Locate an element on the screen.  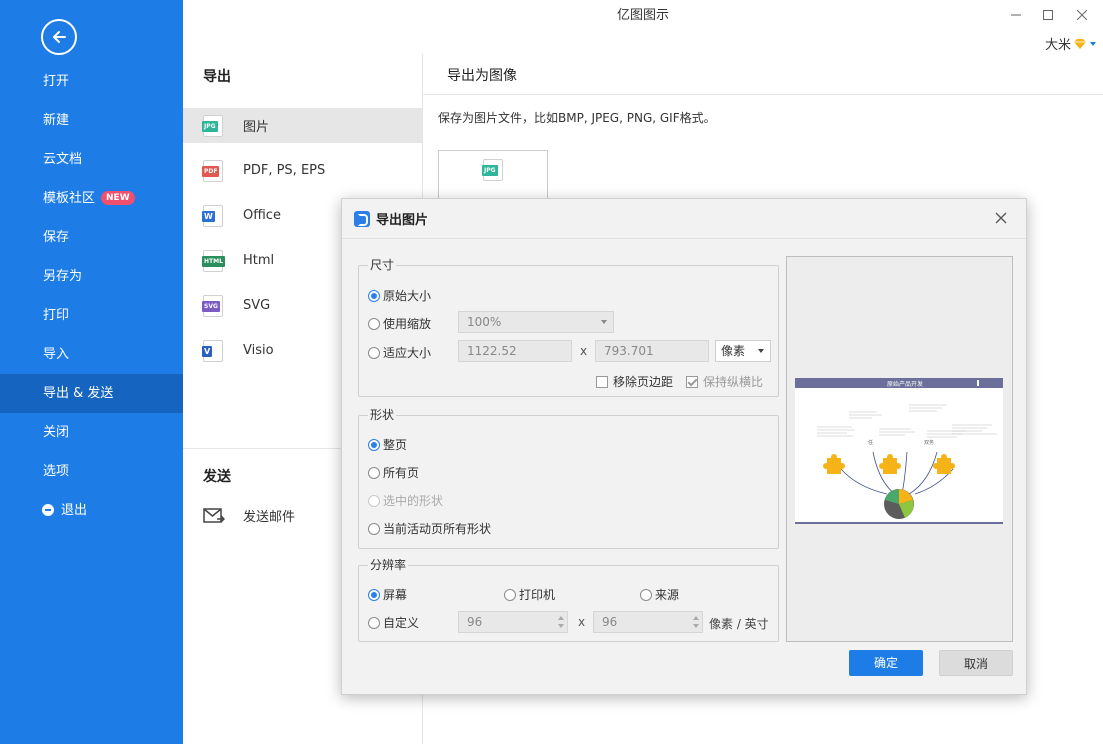
checkbox-label: 移除页边距 is located at coordinates (643, 382).